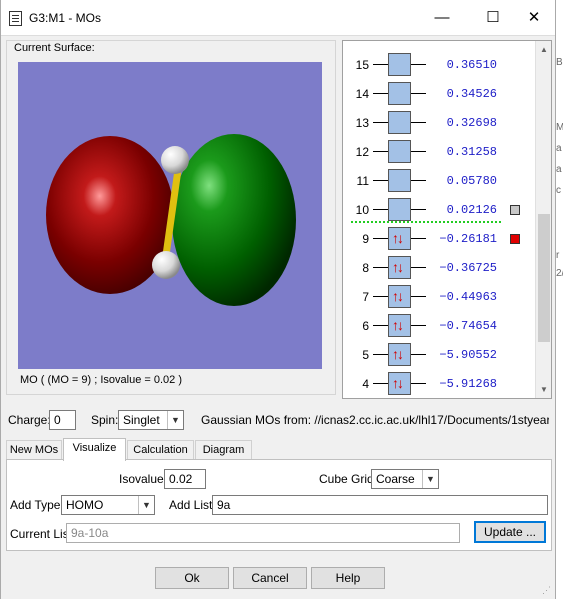  I want to click on resize-grip-icon: ⋰, so click(546, 590).